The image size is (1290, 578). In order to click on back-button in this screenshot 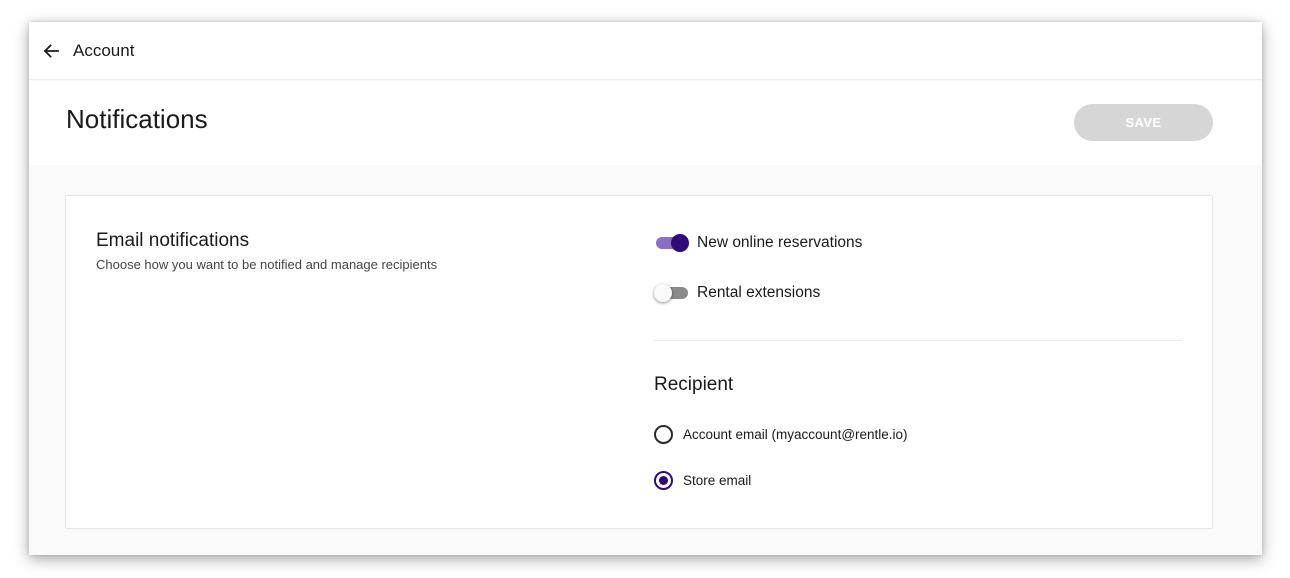, I will do `click(51, 51)`.